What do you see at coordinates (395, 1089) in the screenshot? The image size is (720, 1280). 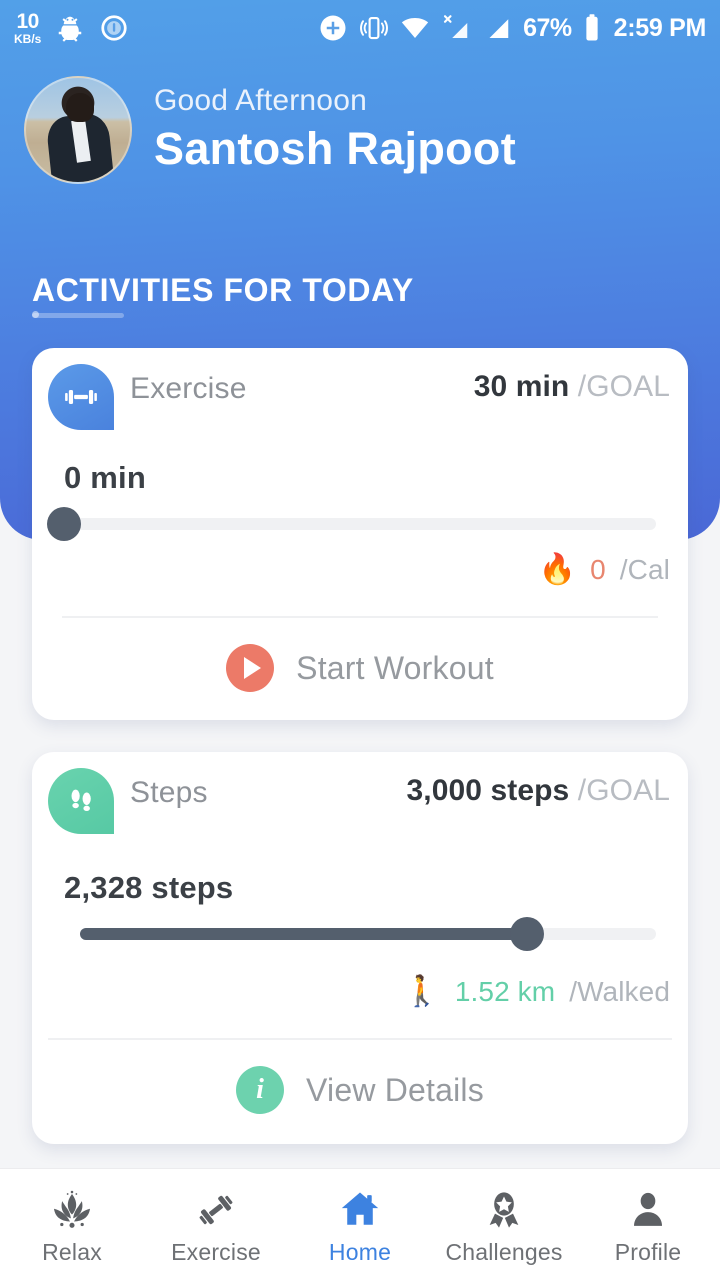 I see `view-details-label: View Details` at bounding box center [395, 1089].